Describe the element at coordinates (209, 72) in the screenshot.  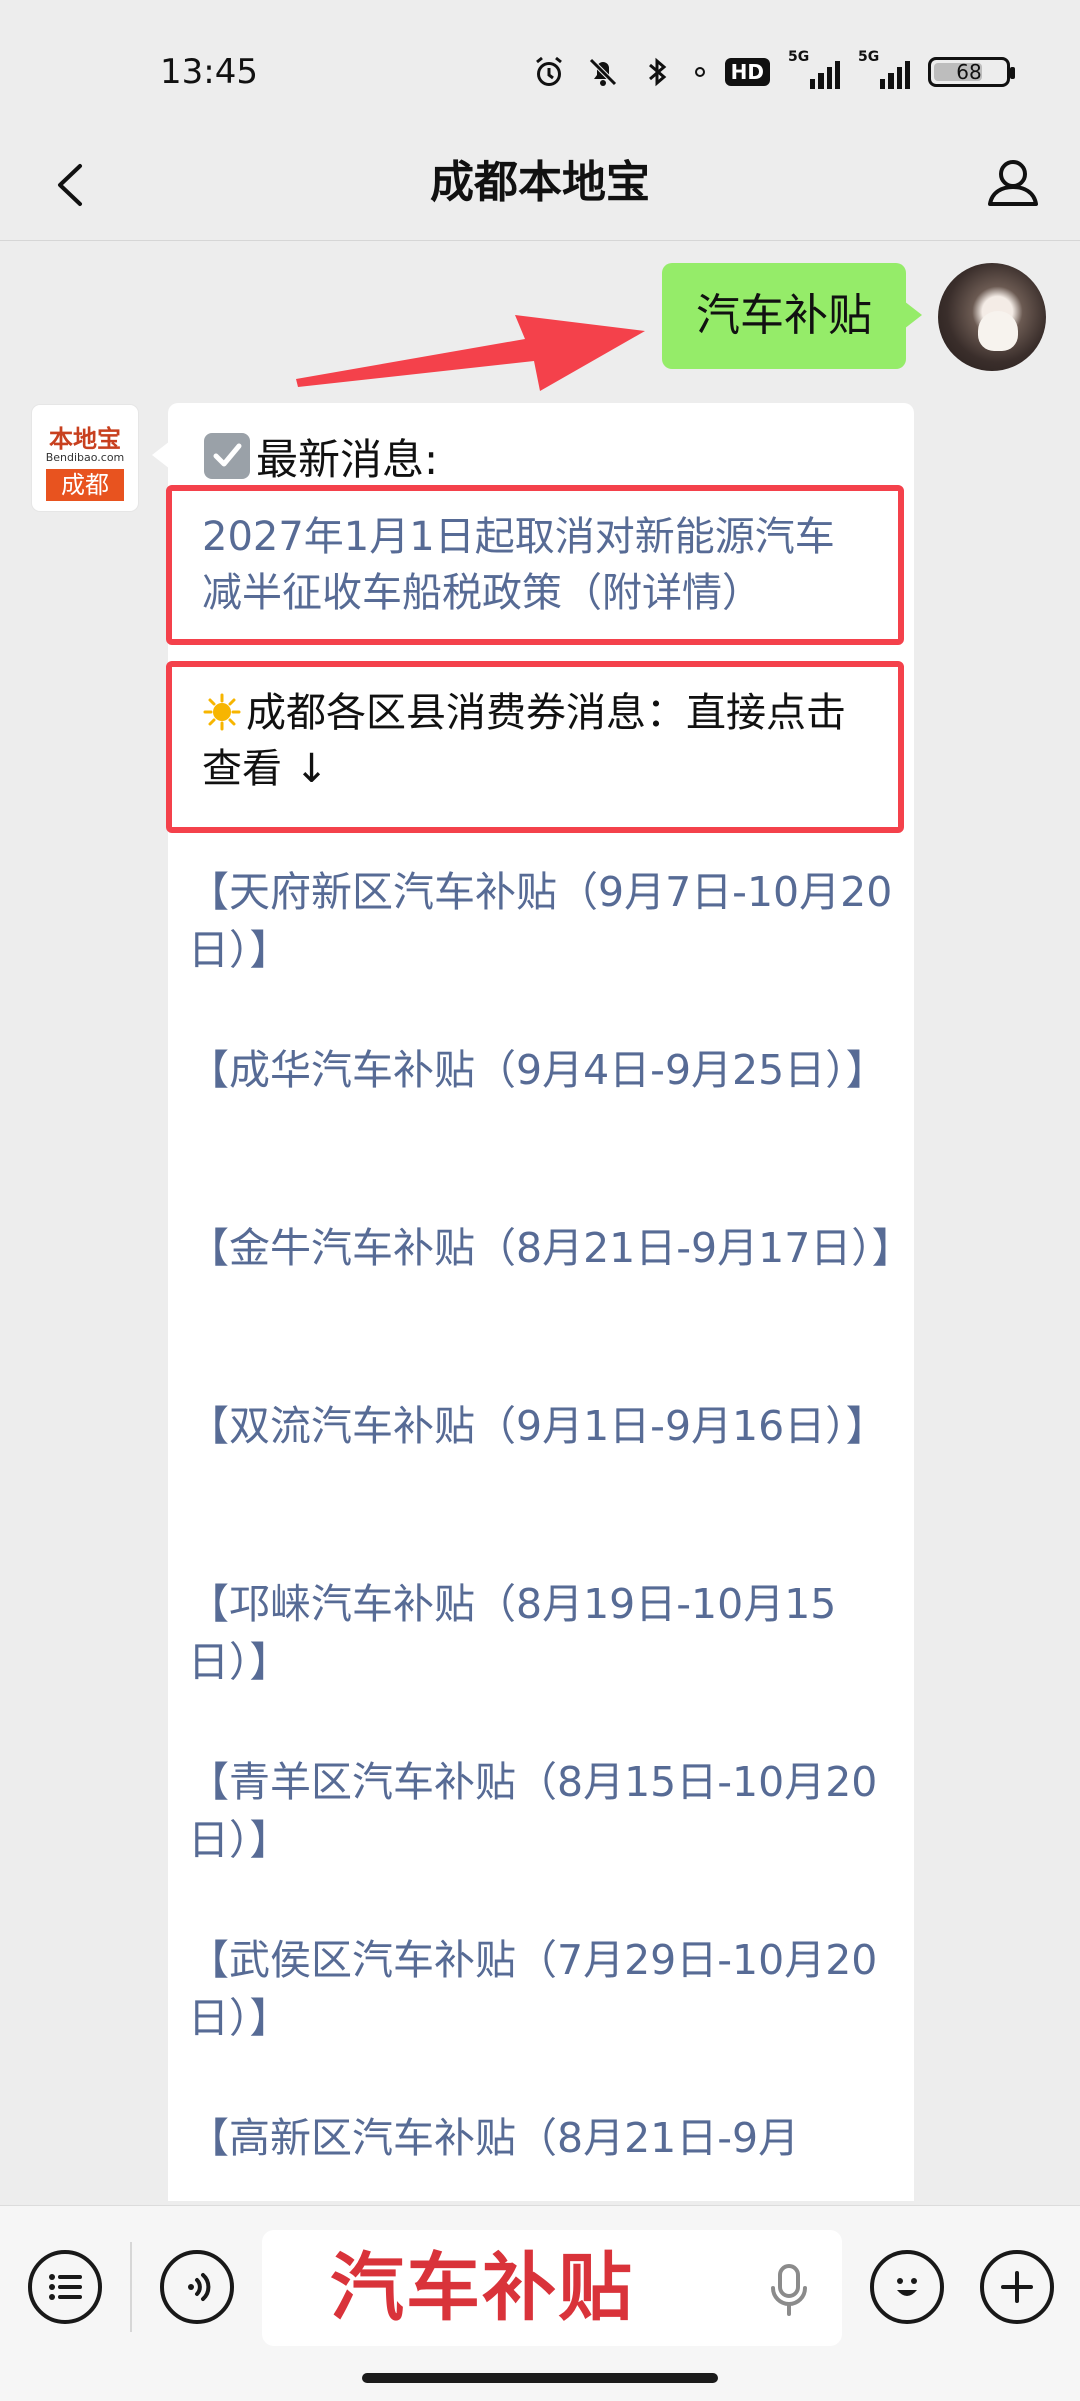
I see `status-time: 13:45` at that location.